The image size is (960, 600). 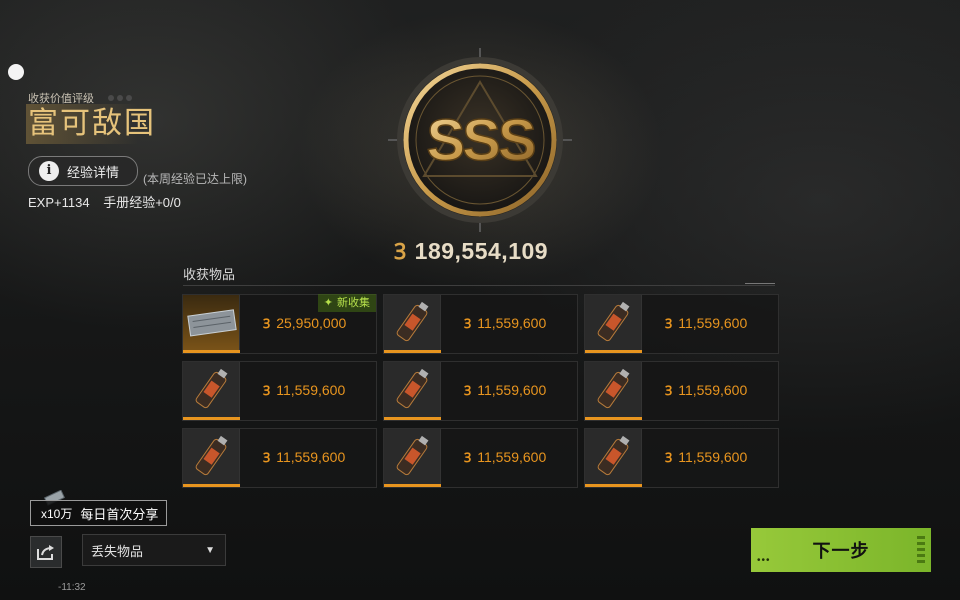 I want to click on lost-items-selected: 丢失物品, so click(x=117, y=551).